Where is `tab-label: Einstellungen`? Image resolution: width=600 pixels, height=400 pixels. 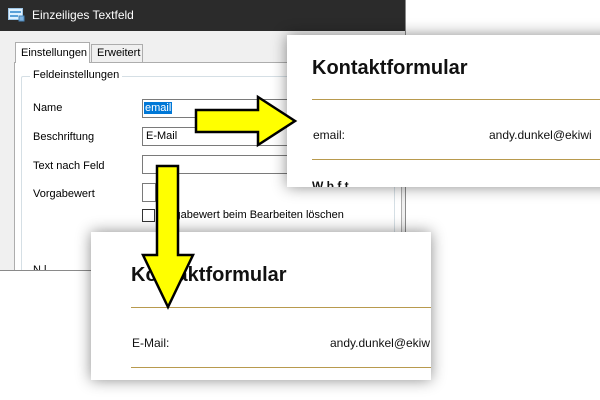
tab-label: Einstellungen is located at coordinates (54, 53).